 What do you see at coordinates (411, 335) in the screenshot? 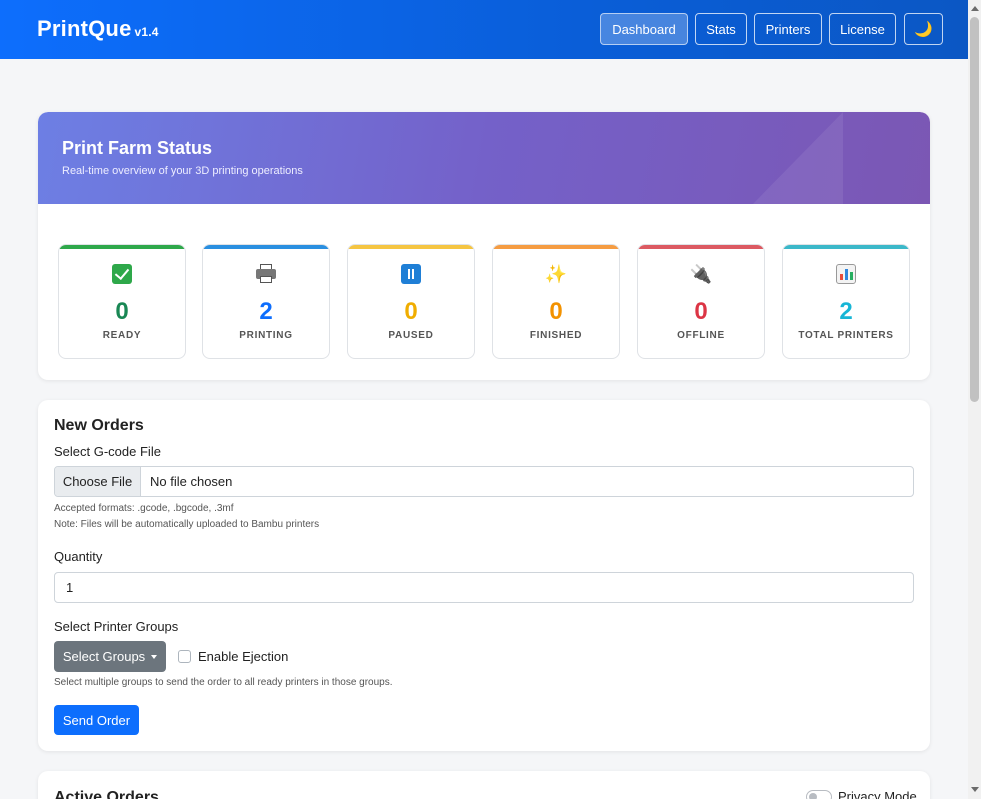
I see `stat-label: PAUSED` at bounding box center [411, 335].